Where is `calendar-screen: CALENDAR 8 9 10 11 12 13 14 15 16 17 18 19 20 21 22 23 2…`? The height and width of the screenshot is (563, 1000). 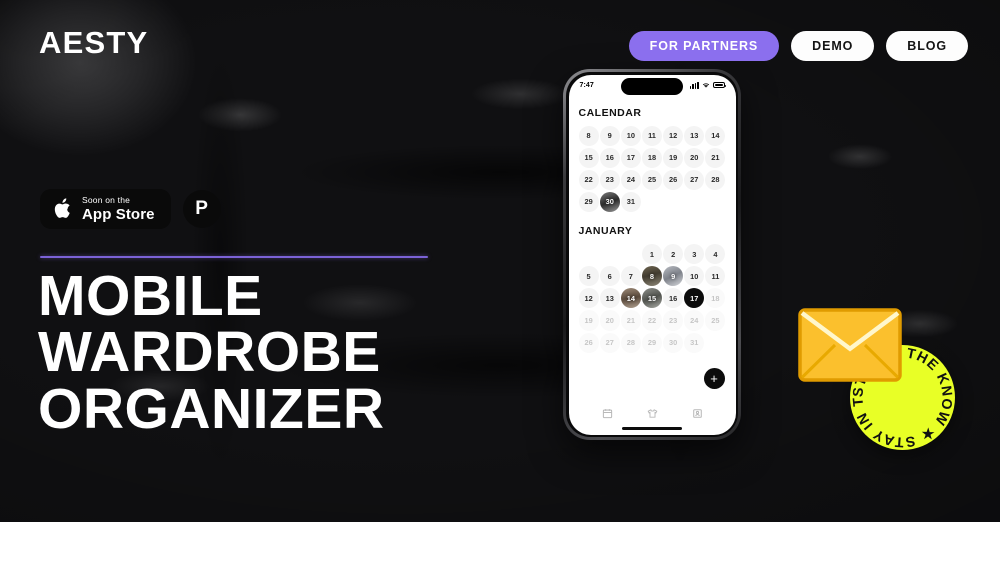
calendar-screen: CALENDAR 8 9 10 11 12 13 14 15 16 17 18 19 20 21 22 23 2… is located at coordinates (652, 224).